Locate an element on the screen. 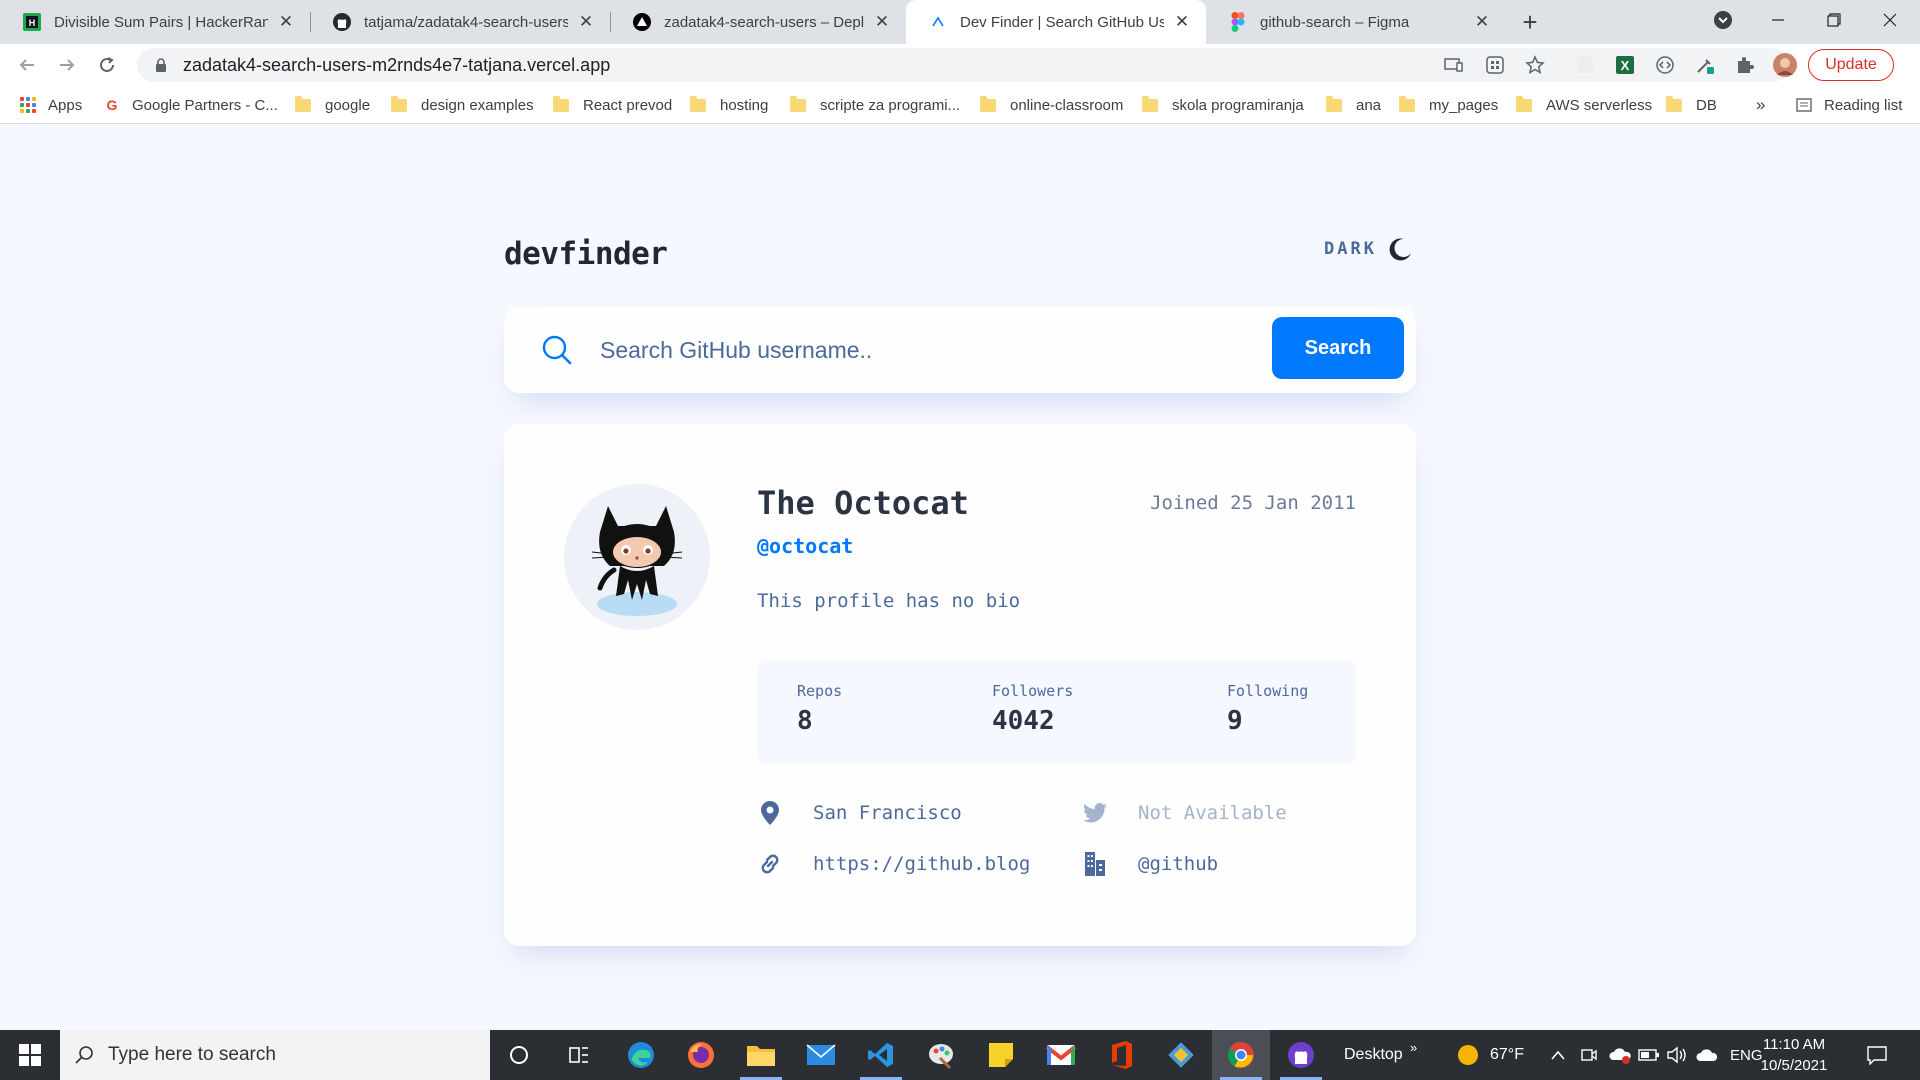 Image resolution: width=1920 pixels, height=1080 pixels. onedrive-error-icon is located at coordinates (1620, 1055).